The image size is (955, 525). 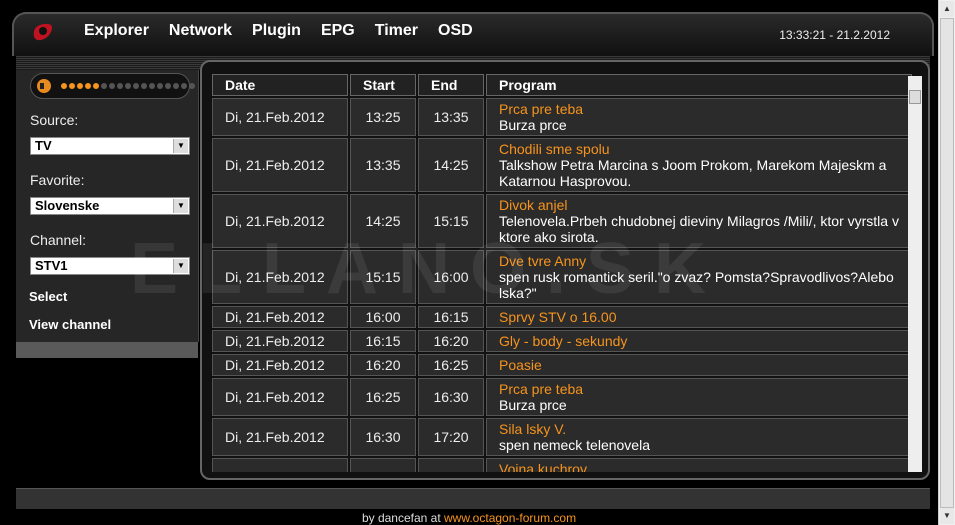 What do you see at coordinates (338, 31) in the screenshot?
I see `menu-epg: EPG` at bounding box center [338, 31].